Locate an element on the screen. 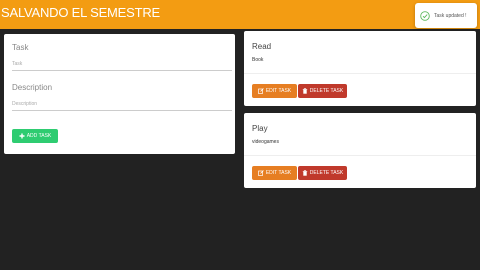  task-title-input is located at coordinates (122, 64).